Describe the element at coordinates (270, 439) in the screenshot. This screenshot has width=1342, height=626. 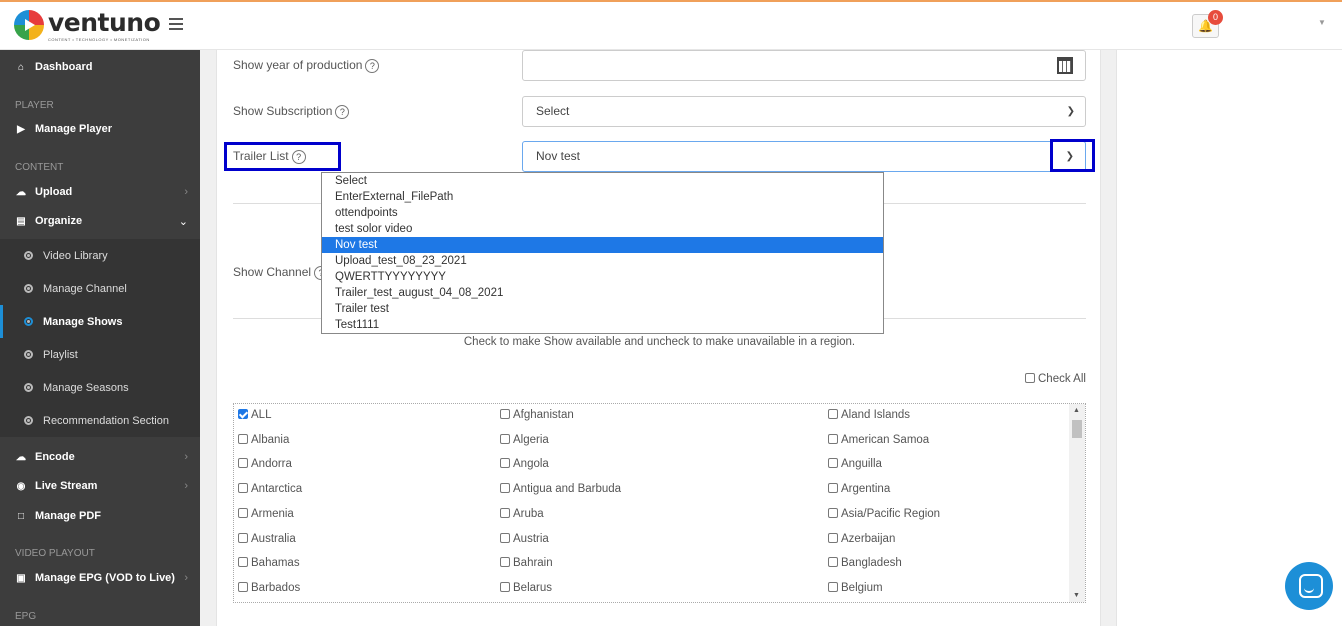
I see `region-label: Albania` at that location.